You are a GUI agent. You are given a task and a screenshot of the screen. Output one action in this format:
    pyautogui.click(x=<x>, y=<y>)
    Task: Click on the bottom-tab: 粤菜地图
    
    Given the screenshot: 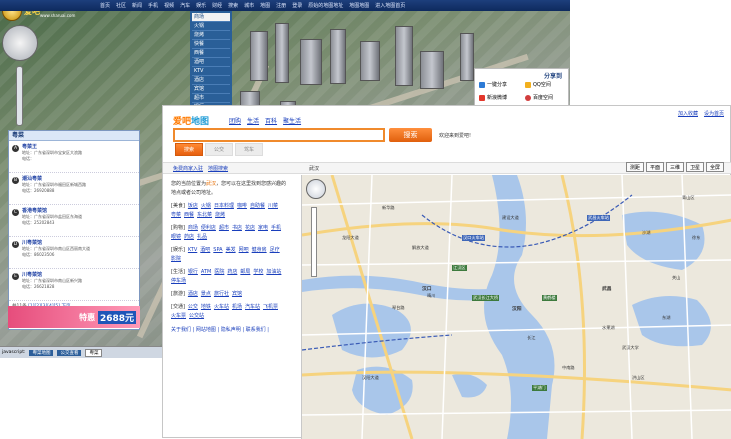 What is the action you would take?
    pyautogui.click(x=41, y=352)
    